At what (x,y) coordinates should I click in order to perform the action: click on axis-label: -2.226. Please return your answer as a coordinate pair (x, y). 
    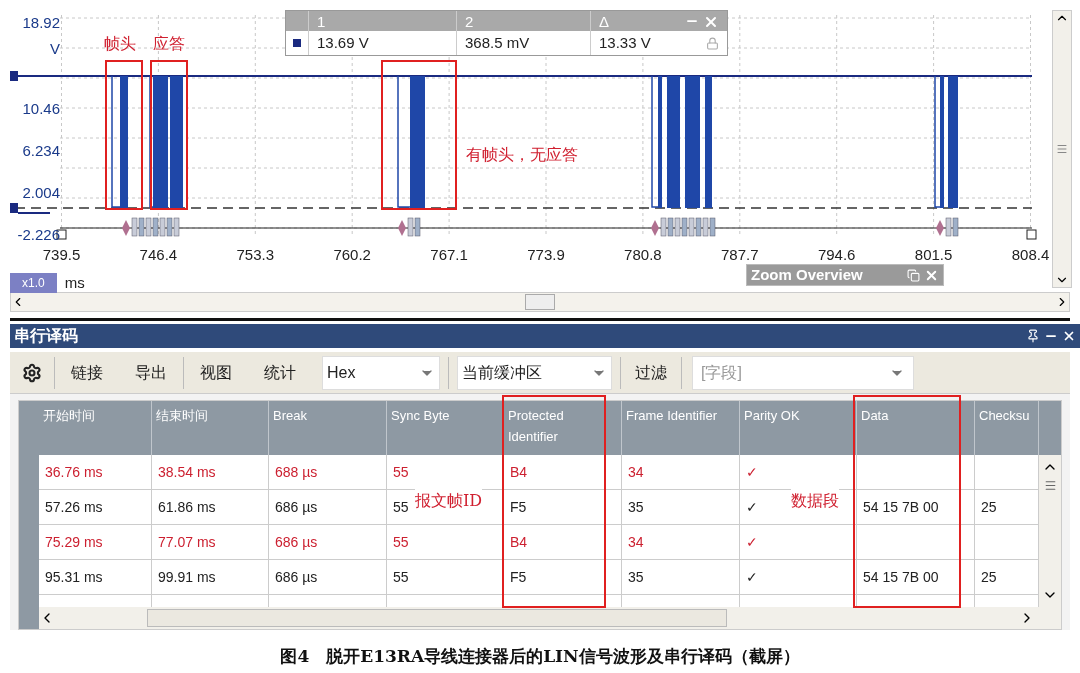
    Looking at the image, I should click on (38, 235).